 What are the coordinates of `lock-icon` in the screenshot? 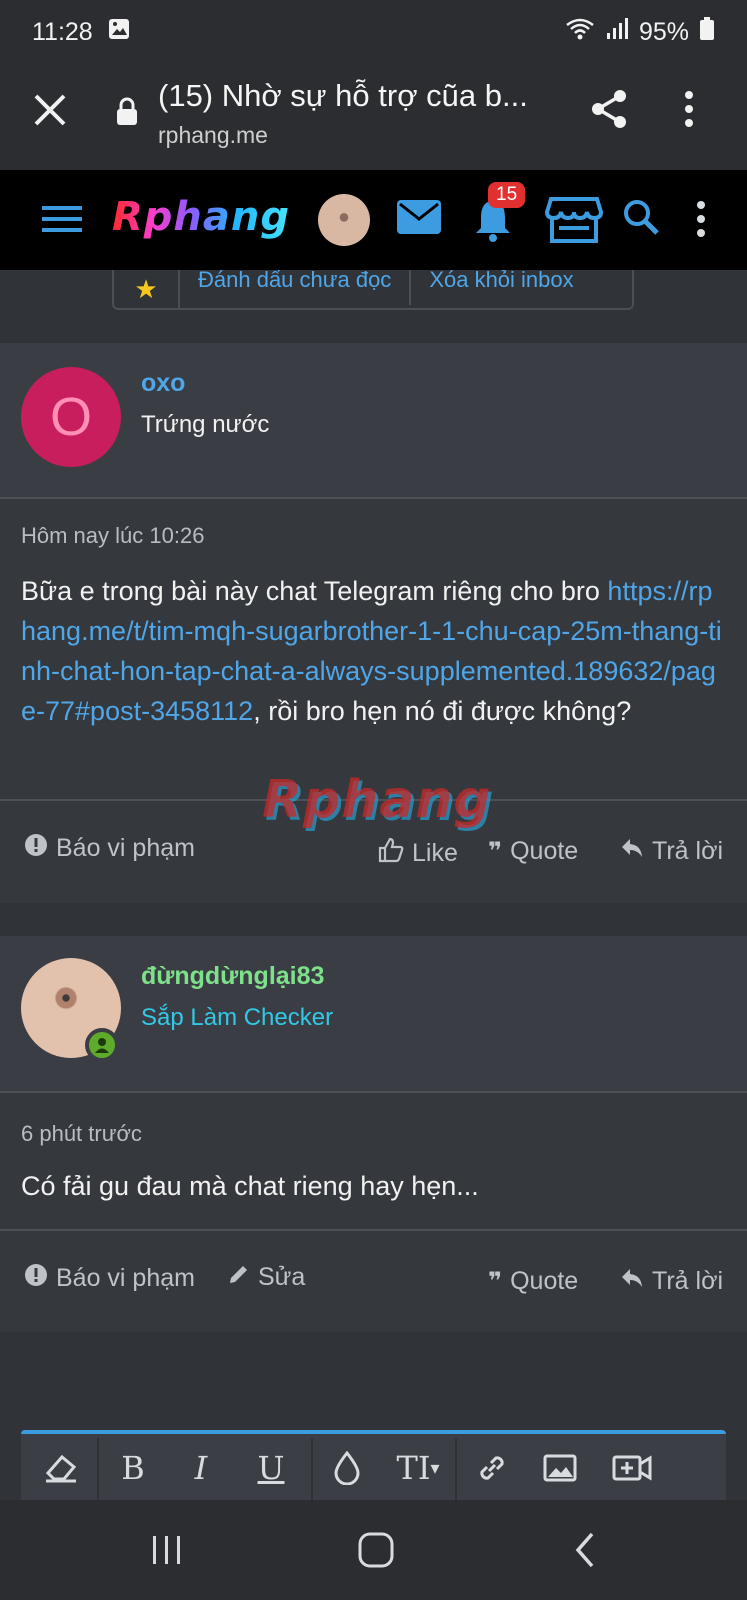 It's located at (127, 113).